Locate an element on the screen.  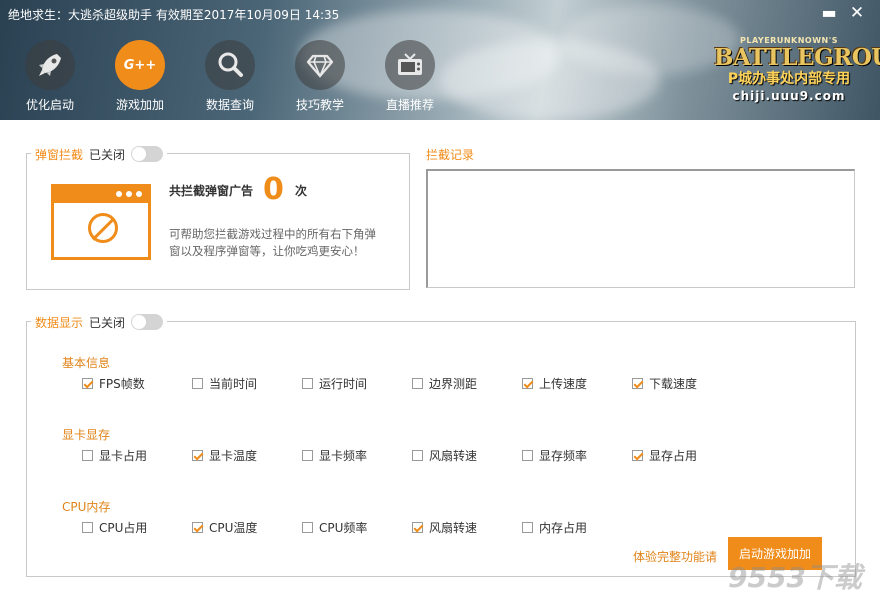
logo-big-text: BATTLEGROUNDS is located at coordinates (797, 57).